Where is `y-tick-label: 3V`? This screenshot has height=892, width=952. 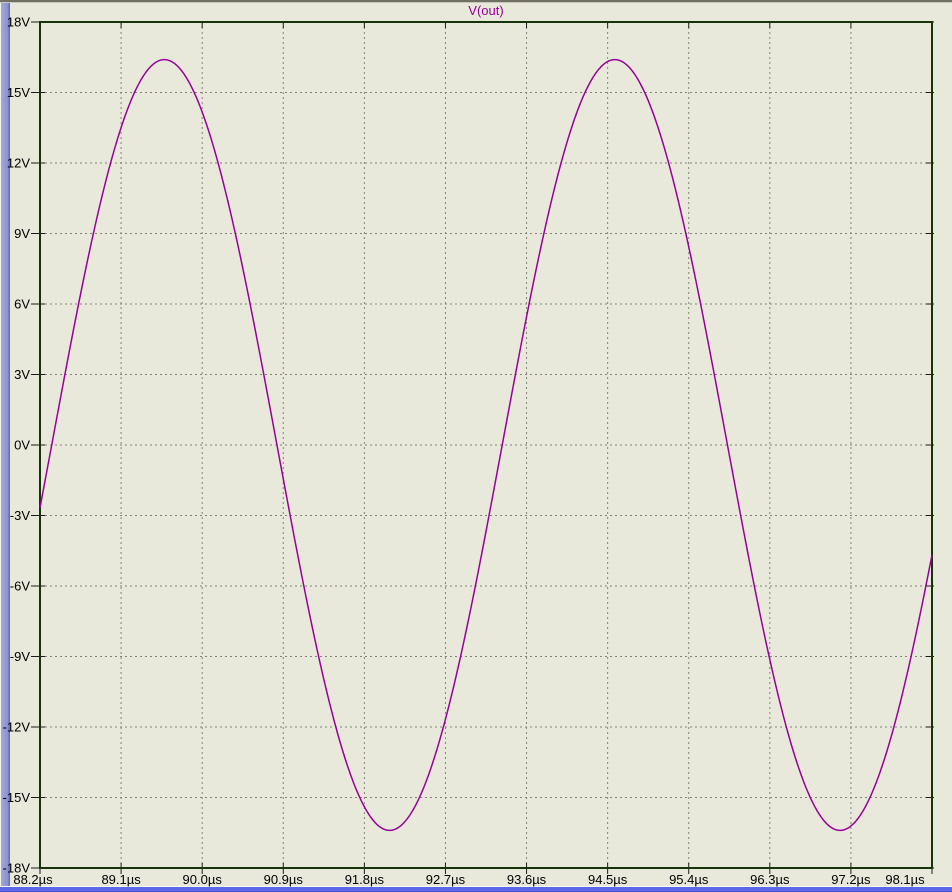 y-tick-label: 3V is located at coordinates (22, 374).